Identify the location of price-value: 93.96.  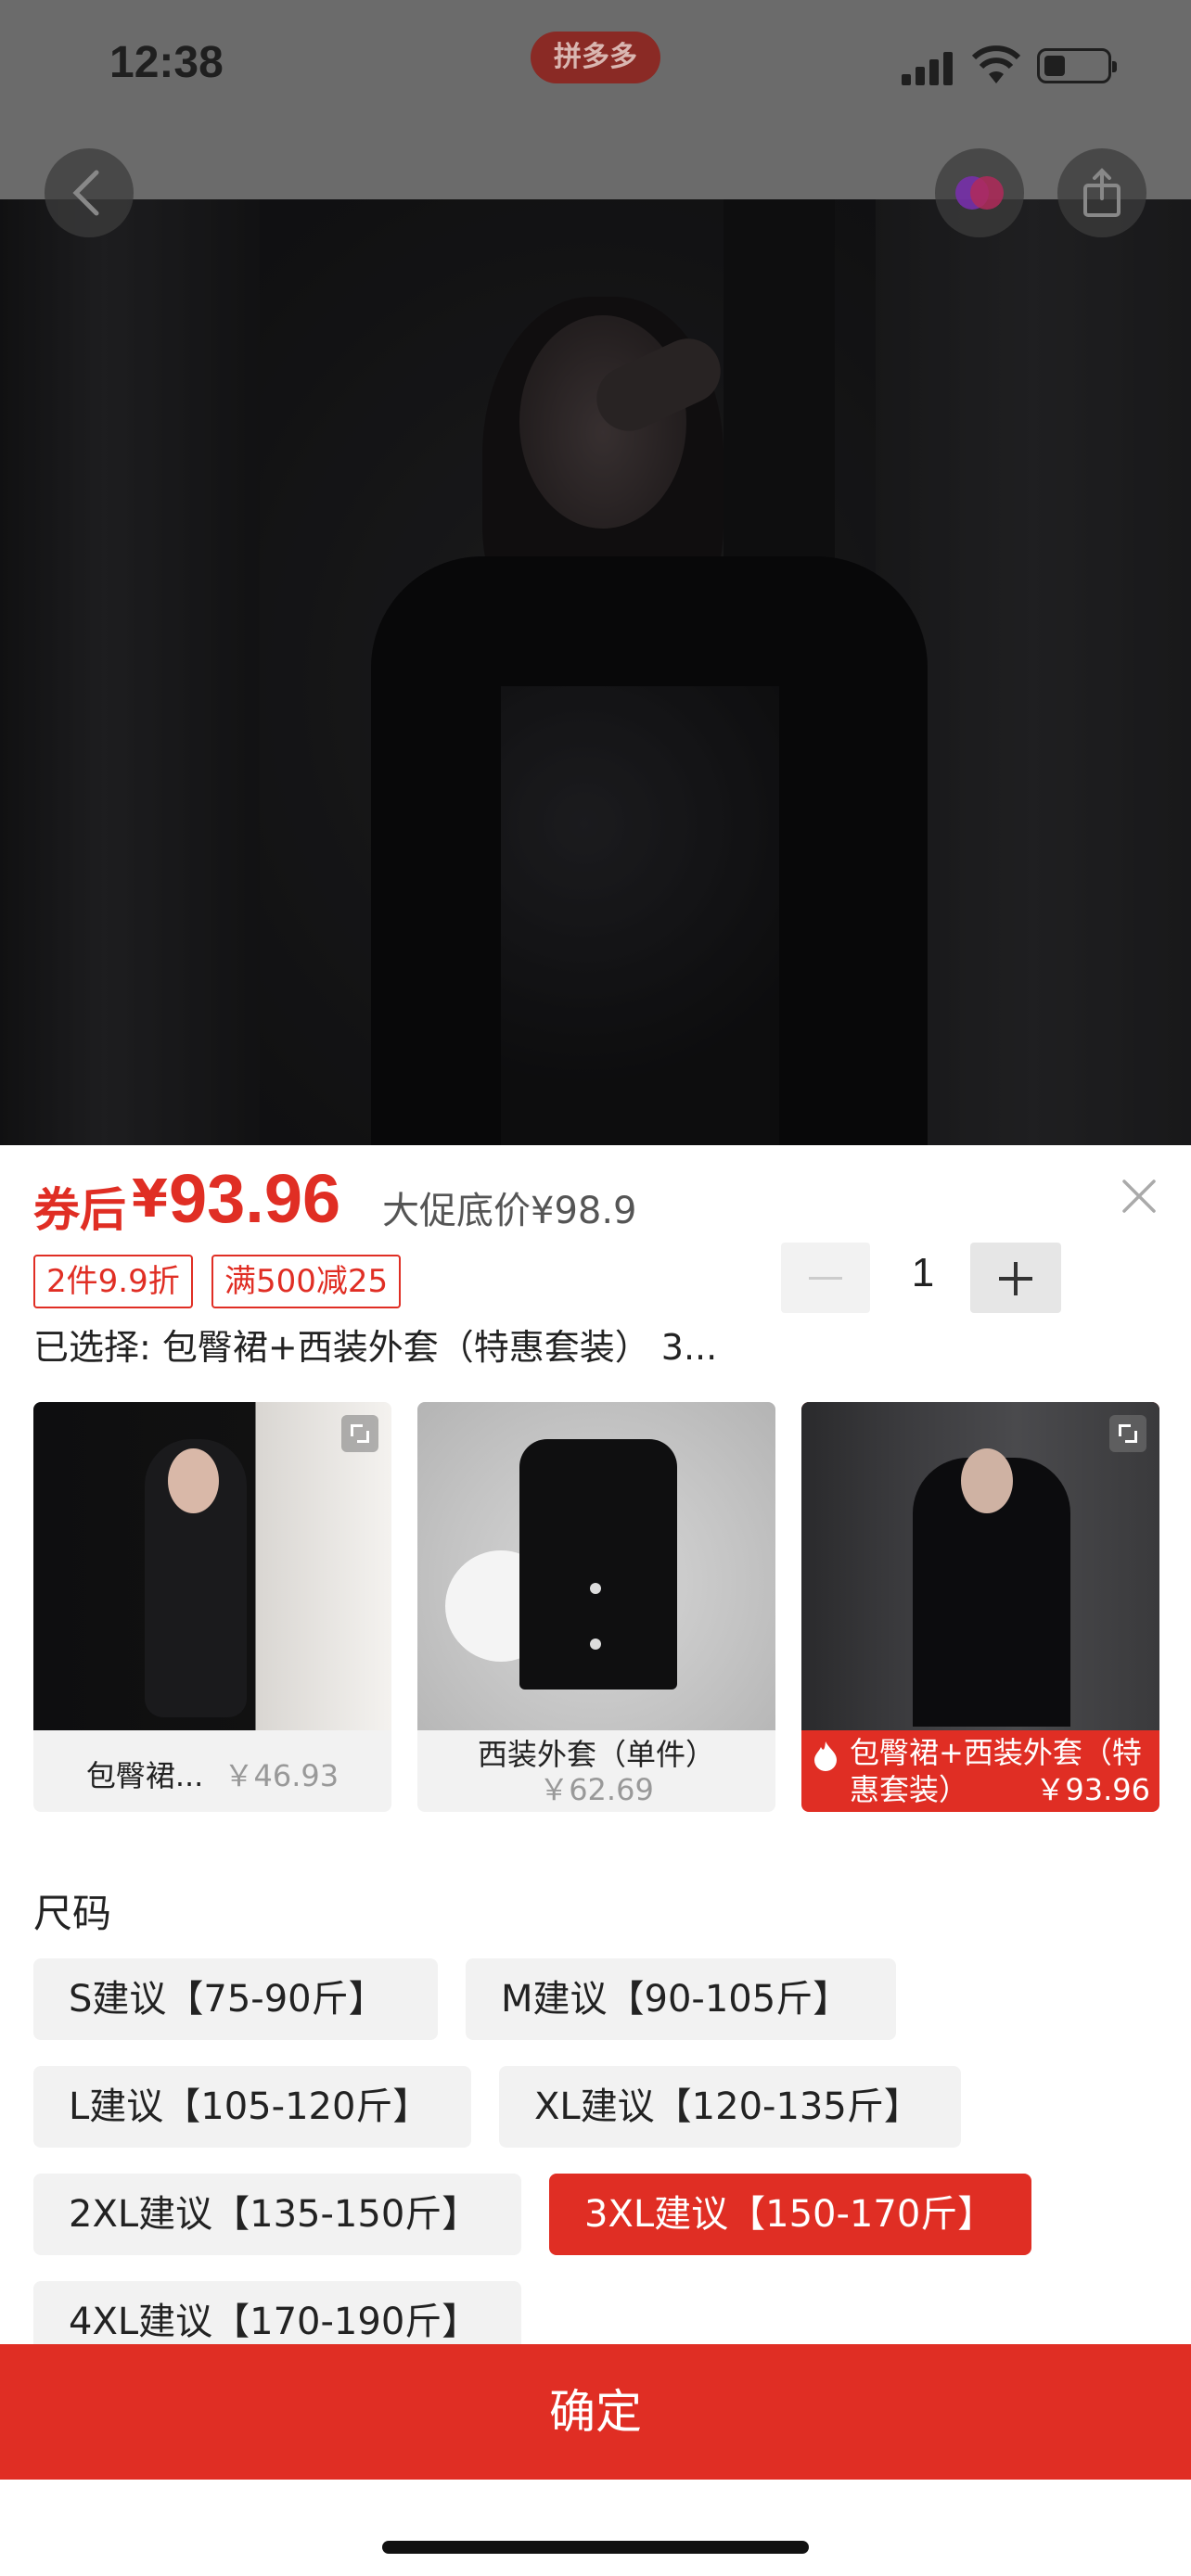
(255, 1198).